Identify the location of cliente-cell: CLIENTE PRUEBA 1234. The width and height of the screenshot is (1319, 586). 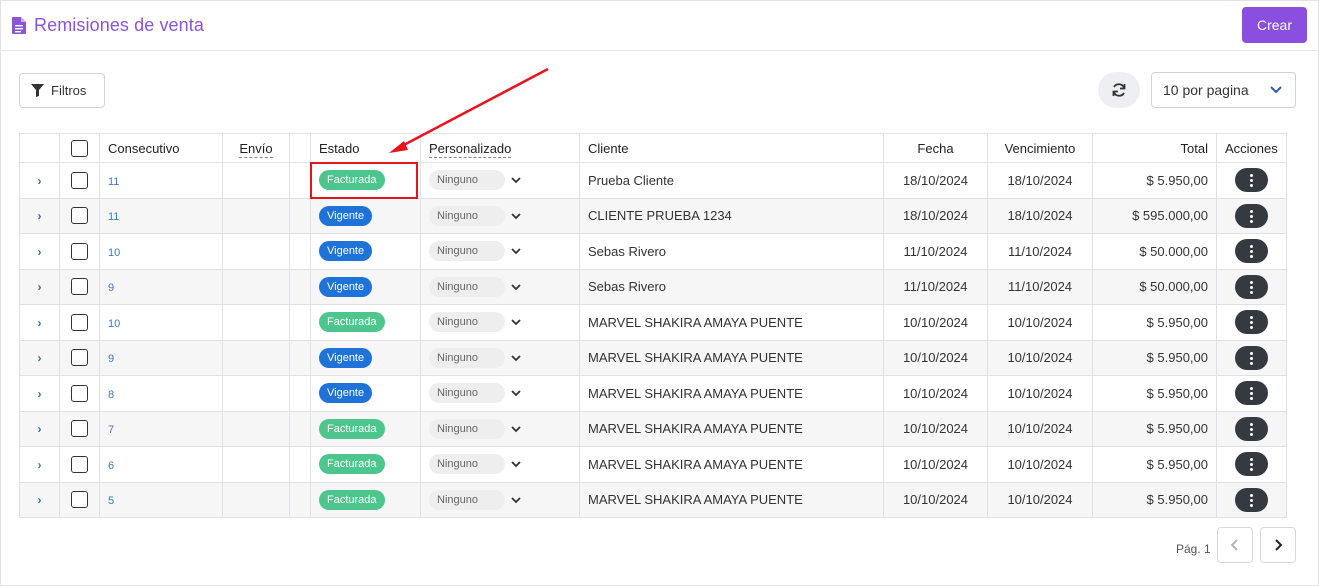
(731, 215).